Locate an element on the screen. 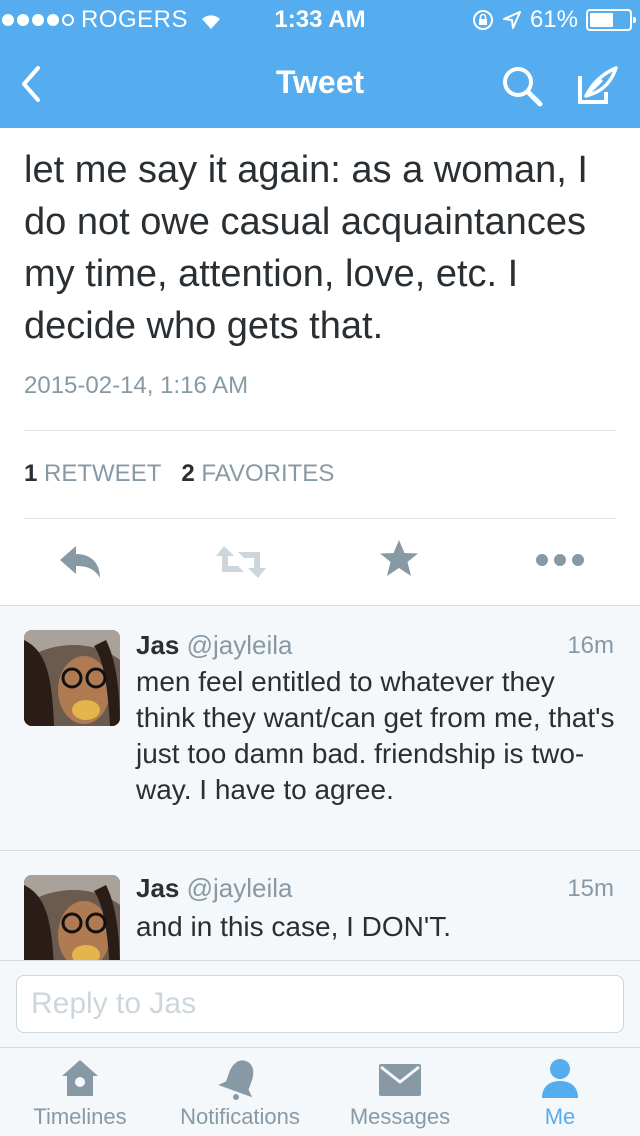 The image size is (640, 1136). tweet-actions is located at coordinates (320, 564).